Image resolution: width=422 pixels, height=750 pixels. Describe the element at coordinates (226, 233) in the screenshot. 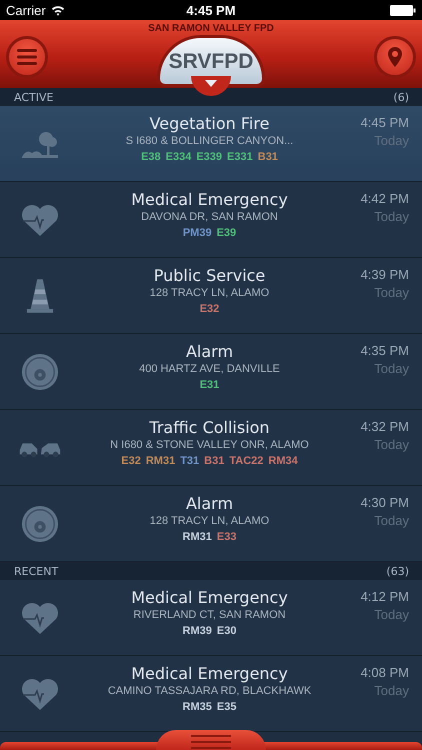

I see `unit-label: E39` at that location.